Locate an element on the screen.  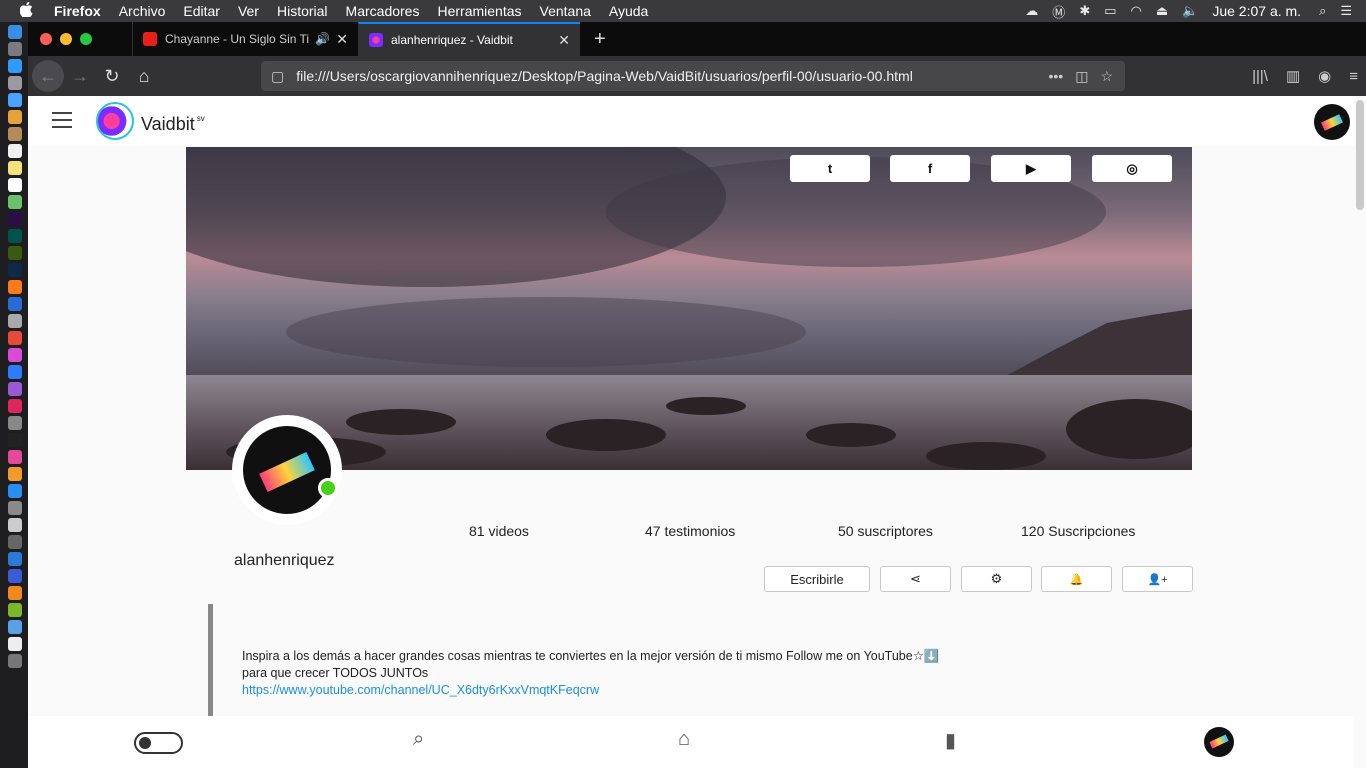
new-tab-button: + is located at coordinates (600, 39).